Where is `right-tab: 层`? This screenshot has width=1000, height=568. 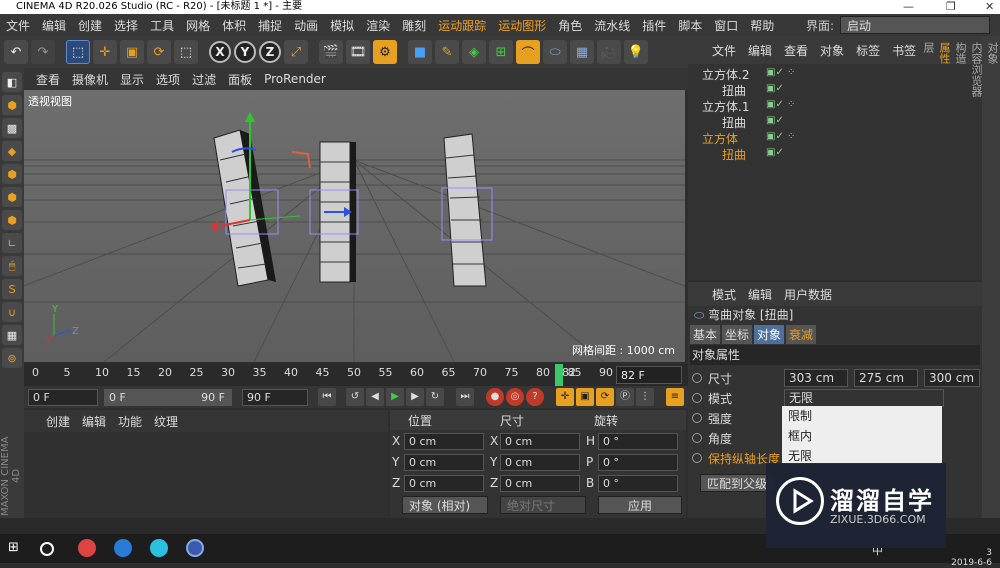
right-tab: 层 is located at coordinates (928, 273).